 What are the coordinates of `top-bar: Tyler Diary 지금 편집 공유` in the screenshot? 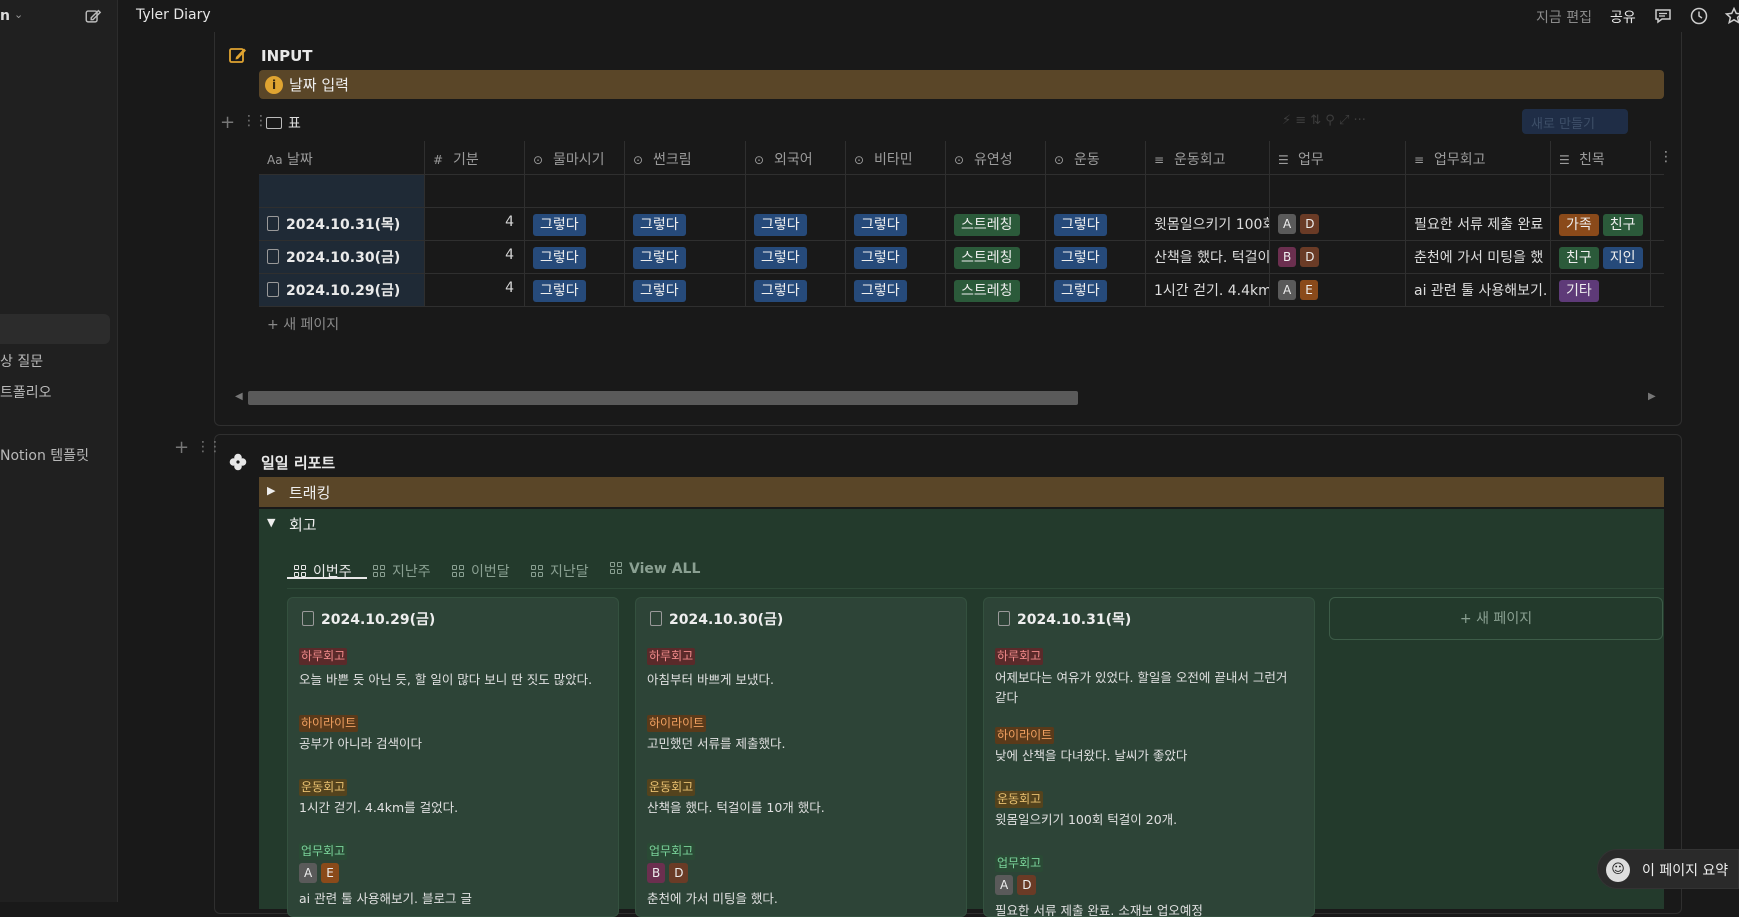 It's located at (928, 16).